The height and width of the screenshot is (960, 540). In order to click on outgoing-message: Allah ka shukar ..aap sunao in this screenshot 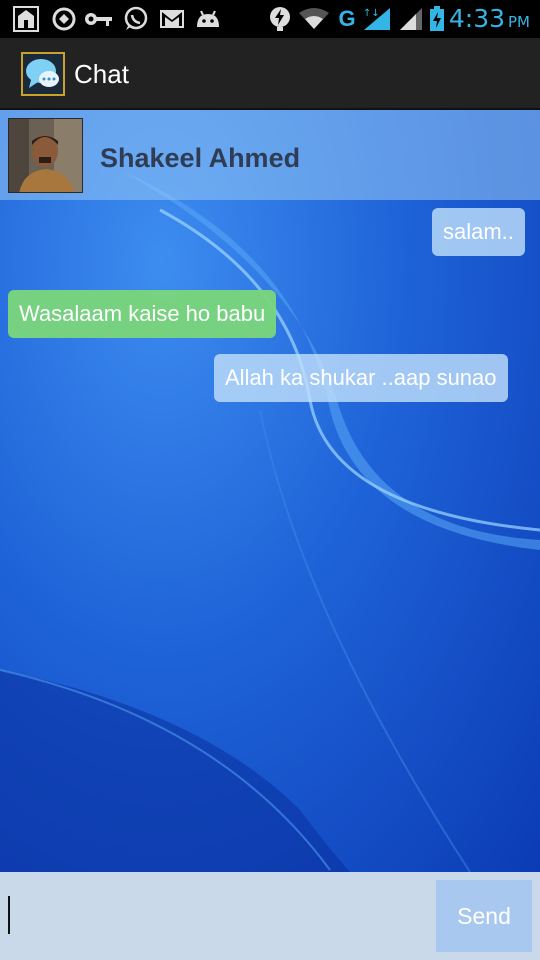, I will do `click(361, 378)`.